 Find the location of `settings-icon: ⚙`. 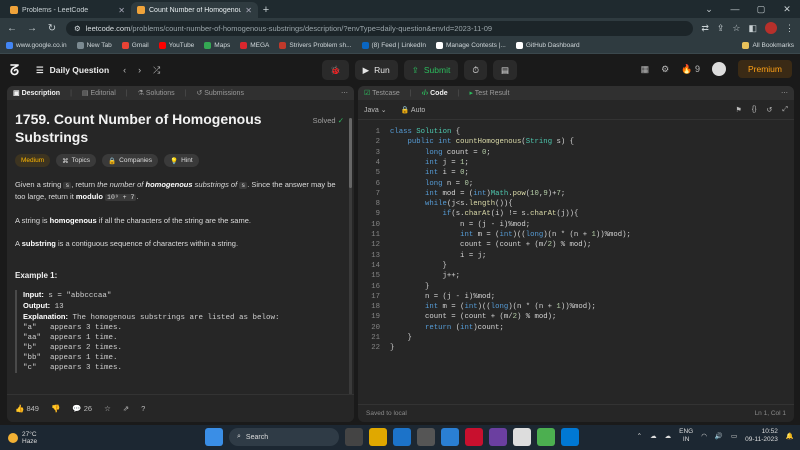

settings-icon: ⚙ is located at coordinates (665, 69).